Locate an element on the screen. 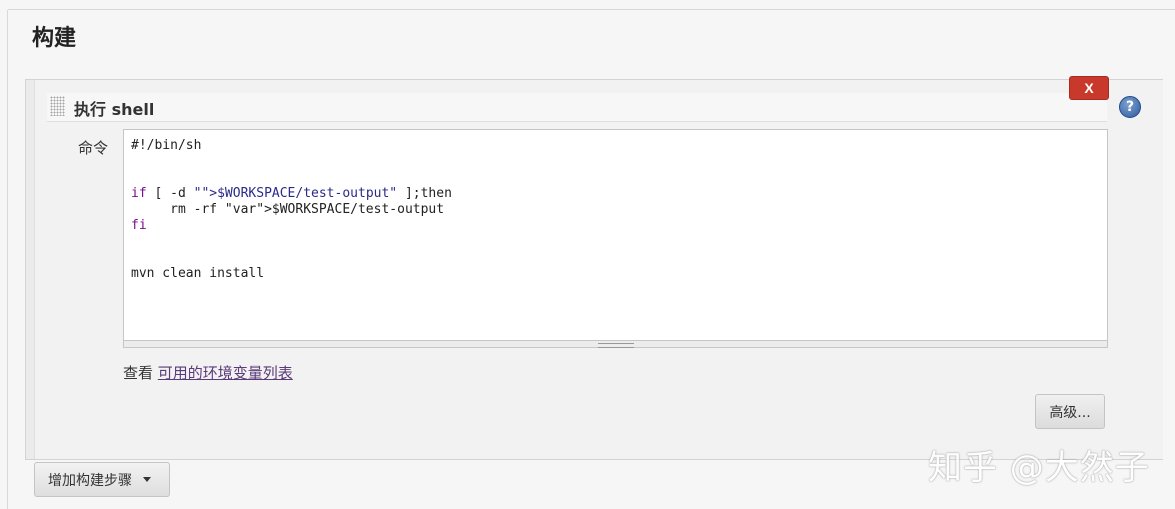 The image size is (1175, 509). watermark: 知乎 @大然子 is located at coordinates (1039, 468).